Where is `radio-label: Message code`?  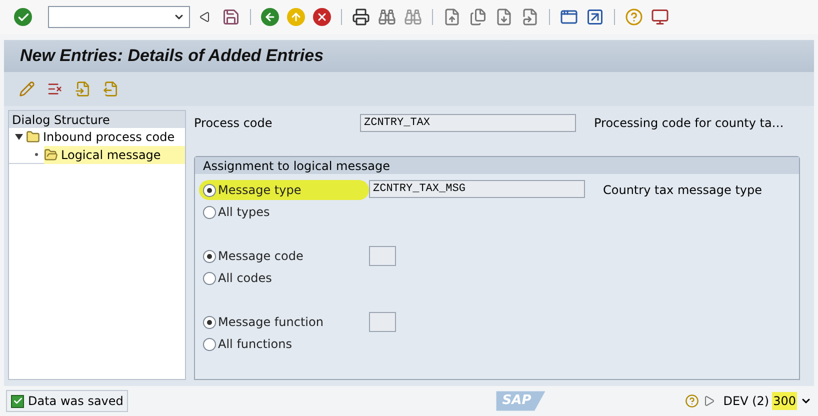 radio-label: Message code is located at coordinates (261, 256).